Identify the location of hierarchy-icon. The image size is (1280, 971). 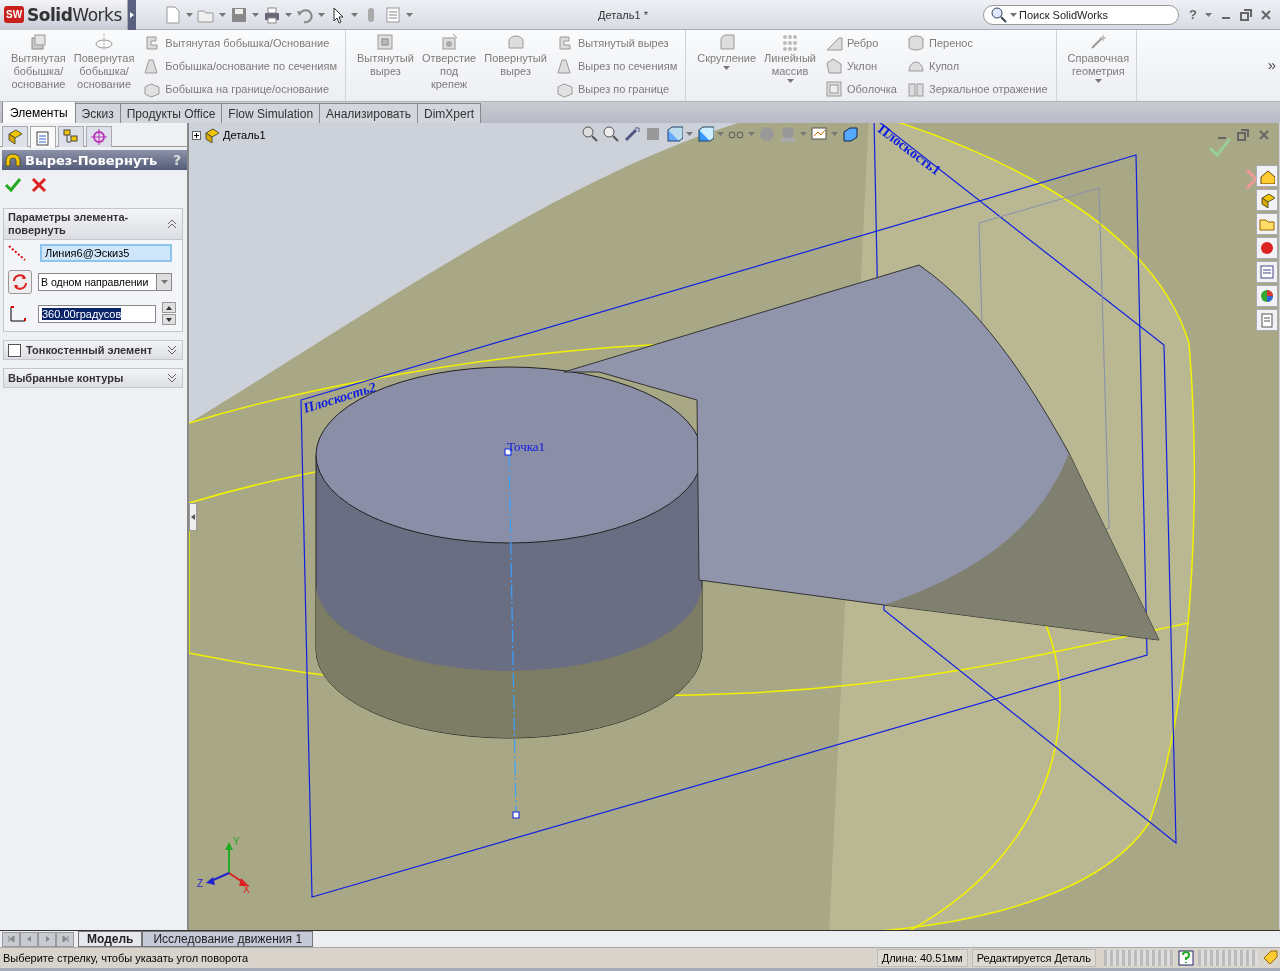
(71, 137).